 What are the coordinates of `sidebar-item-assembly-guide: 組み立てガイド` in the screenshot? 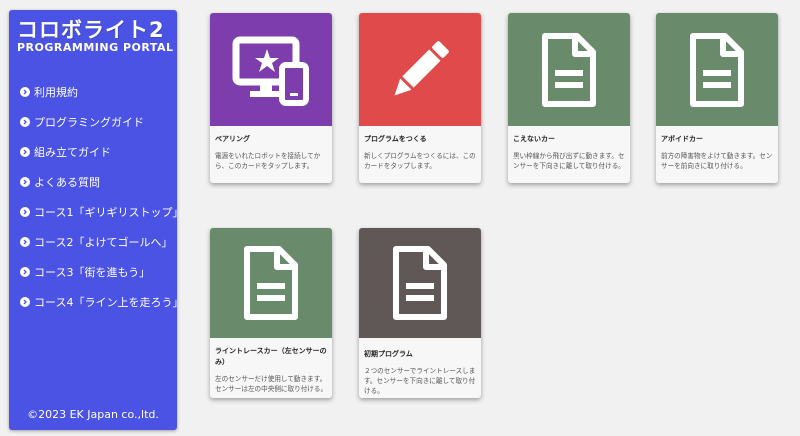 It's located at (101, 152).